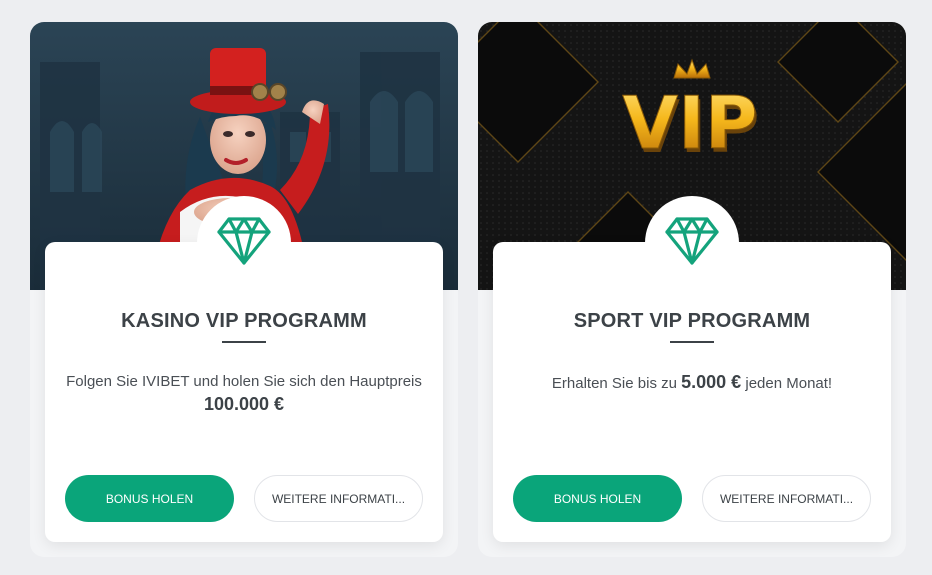 Image resolution: width=932 pixels, height=575 pixels. What do you see at coordinates (244, 321) in the screenshot?
I see `card-title: KASINO VIP PROGRAMM` at bounding box center [244, 321].